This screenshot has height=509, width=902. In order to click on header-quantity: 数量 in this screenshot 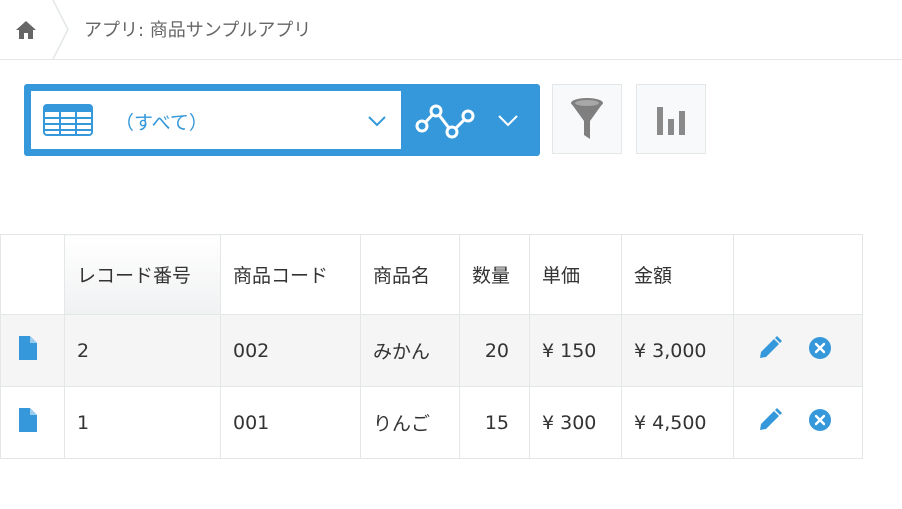, I will do `click(494, 274)`.